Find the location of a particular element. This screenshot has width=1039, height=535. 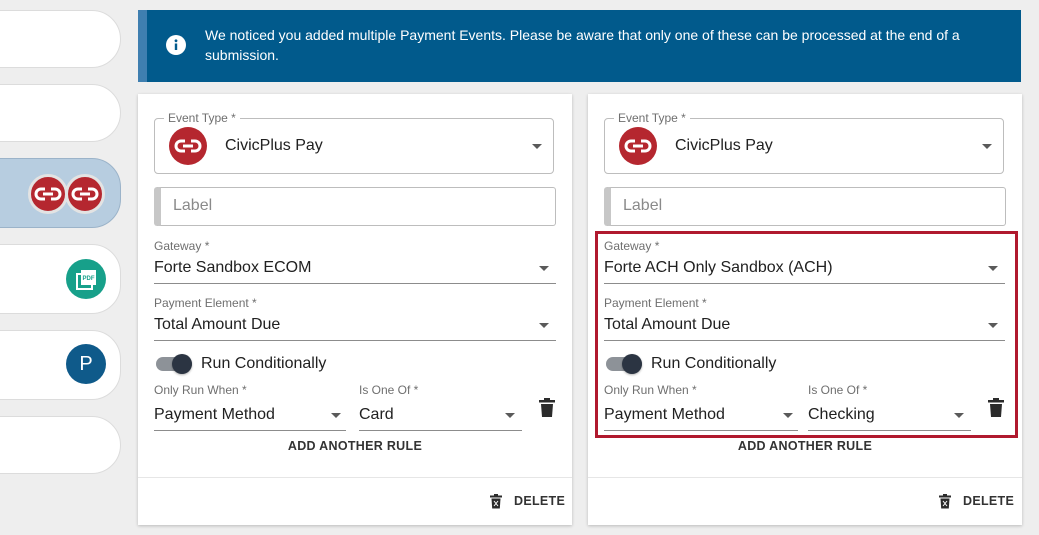

sidebar-item-p: P is located at coordinates (60, 365).